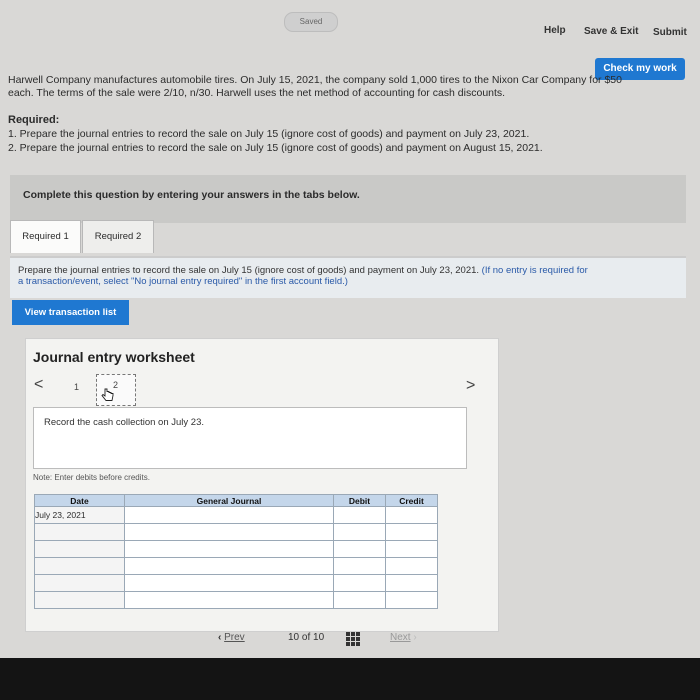 Image resolution: width=700 pixels, height=700 pixels. I want to click on tab-required-2: Required 2, so click(118, 236).